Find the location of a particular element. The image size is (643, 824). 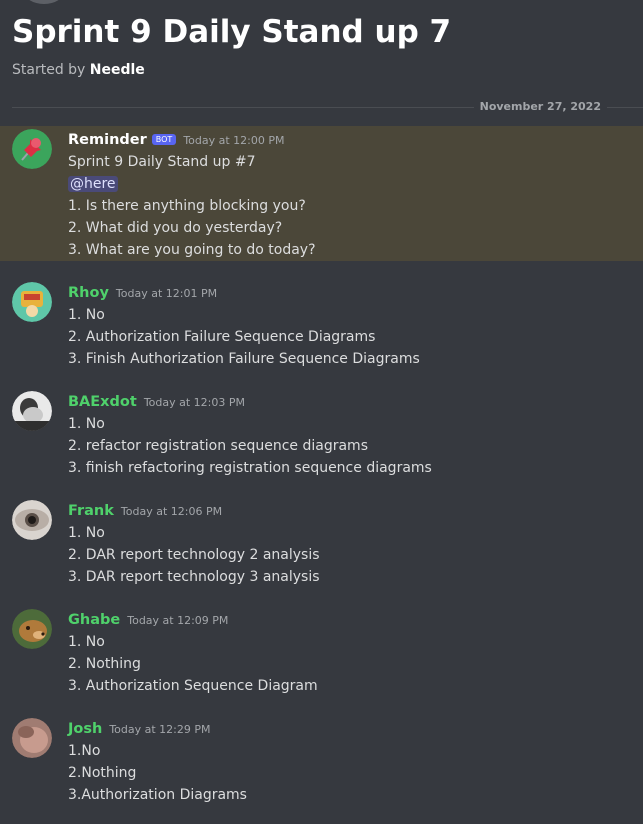

message-header: Frank Today at 12:06 PM is located at coordinates (145, 509).